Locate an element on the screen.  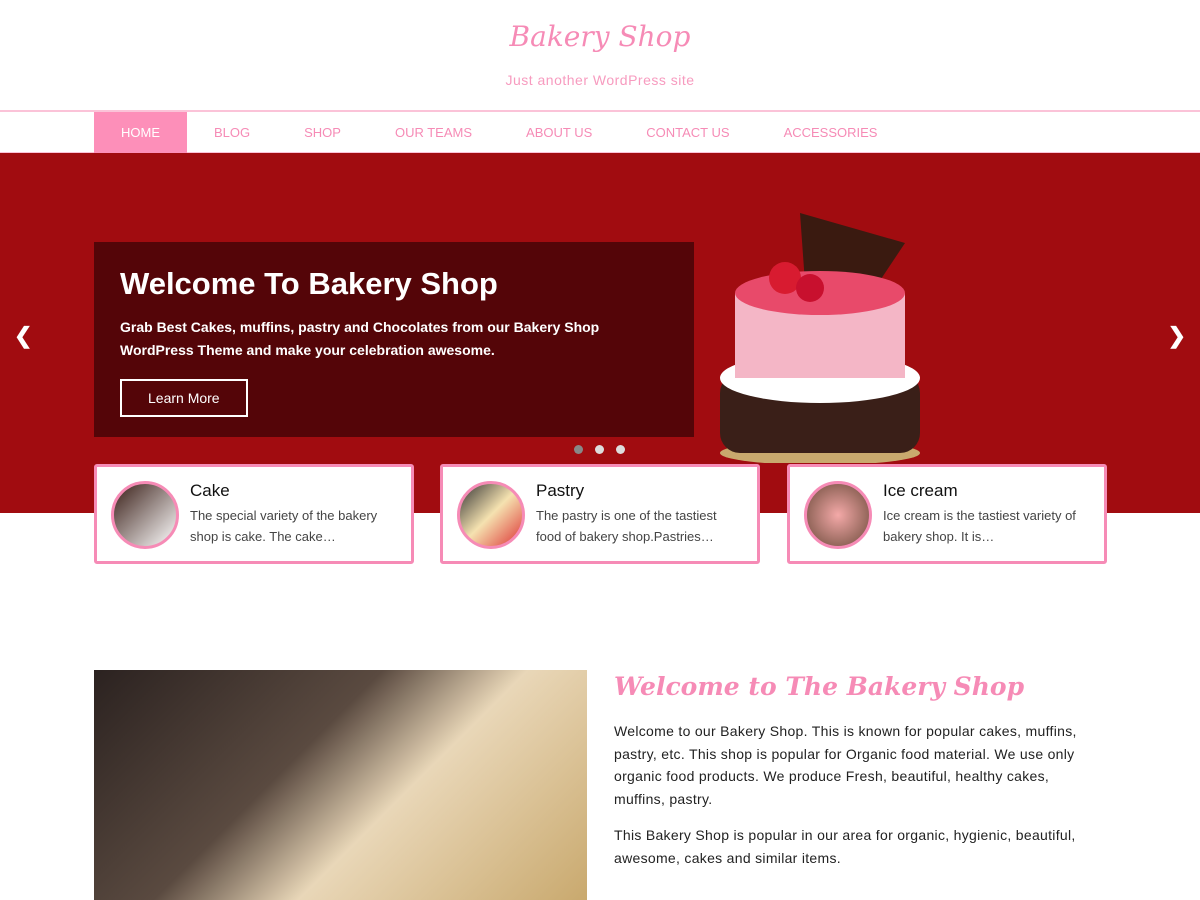
card-title: Ice cream is located at coordinates (986, 491).